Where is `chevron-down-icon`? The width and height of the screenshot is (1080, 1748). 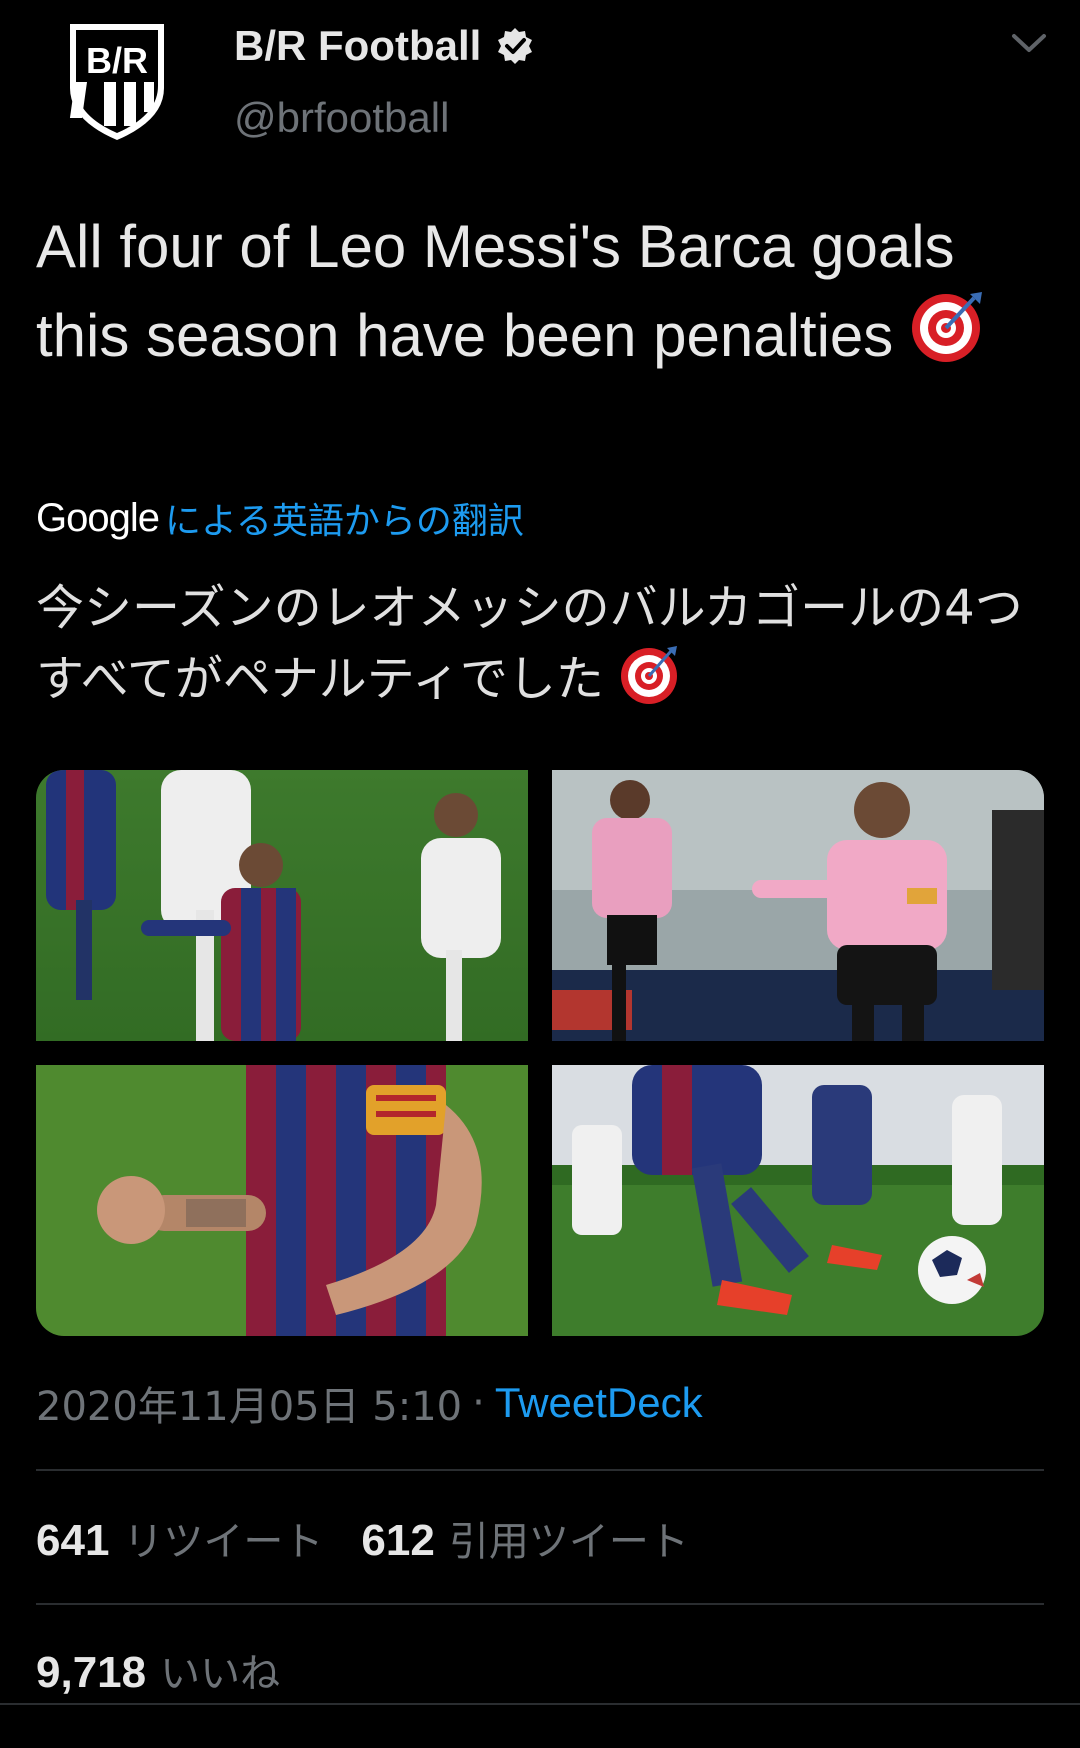
chevron-down-icon is located at coordinates (1029, 44).